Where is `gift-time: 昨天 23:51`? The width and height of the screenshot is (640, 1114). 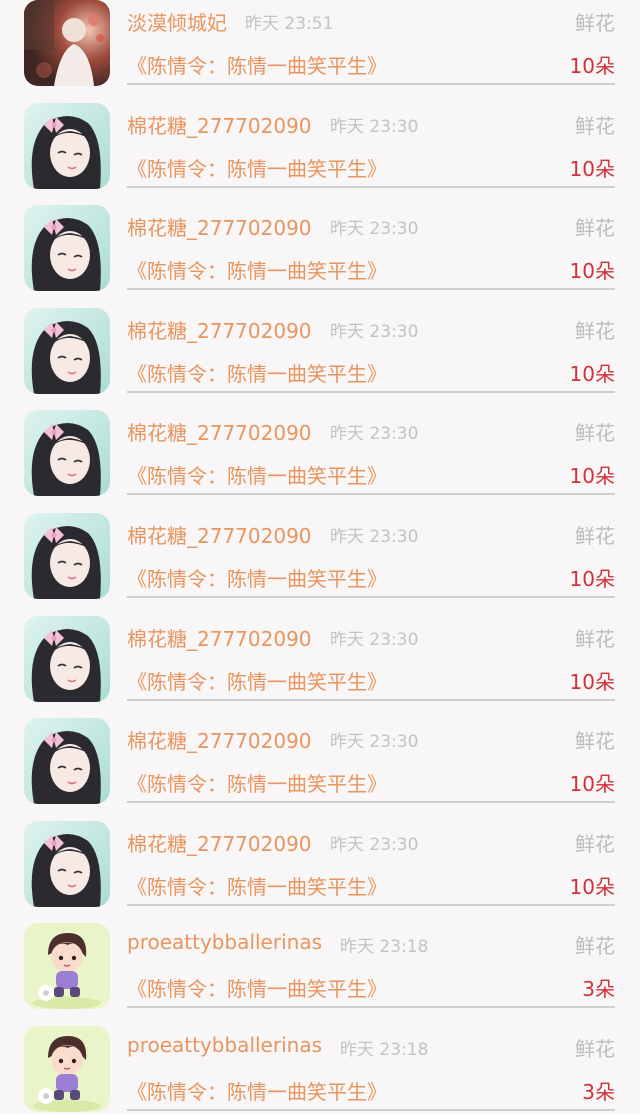
gift-time: 昨天 23:51 is located at coordinates (289, 24).